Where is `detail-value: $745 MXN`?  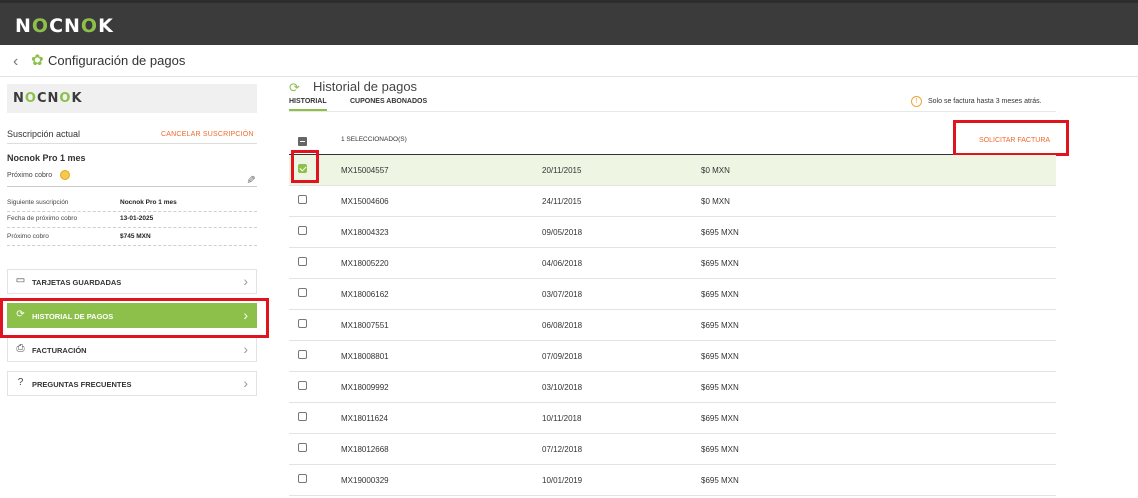
detail-value: $745 MXN is located at coordinates (135, 236).